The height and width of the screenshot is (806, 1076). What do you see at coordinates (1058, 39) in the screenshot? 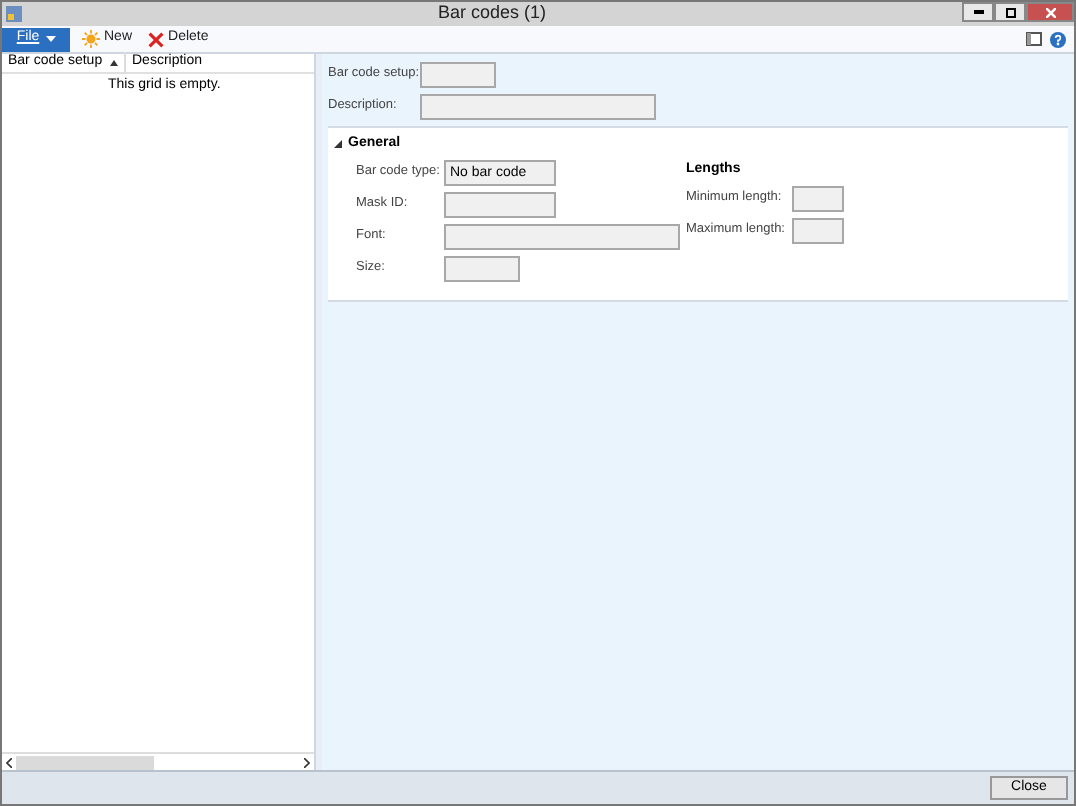
I see `help-icon` at bounding box center [1058, 39].